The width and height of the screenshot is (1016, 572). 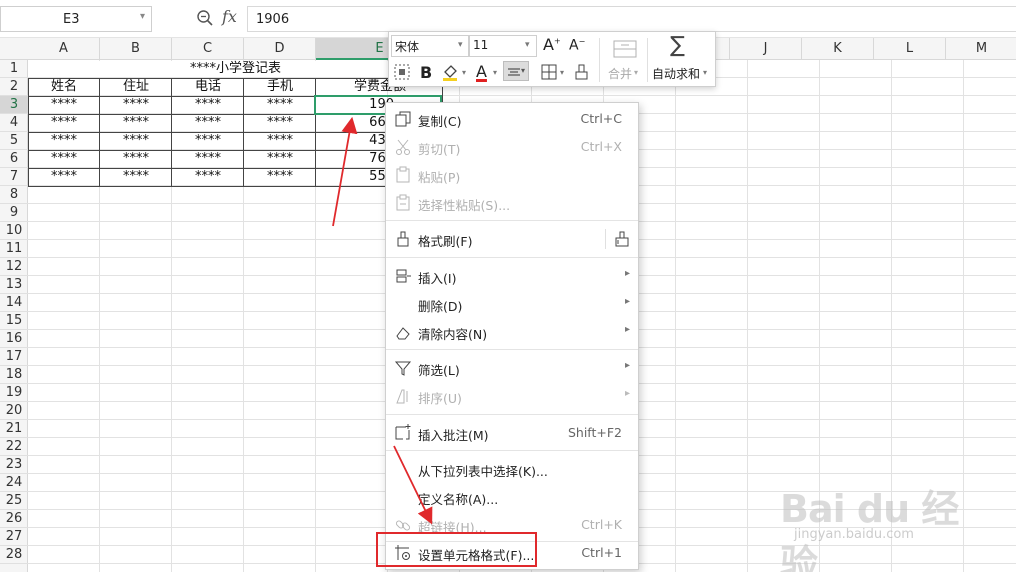 I want to click on watermark-logo: Bai du 经验, so click(x=869, y=529).